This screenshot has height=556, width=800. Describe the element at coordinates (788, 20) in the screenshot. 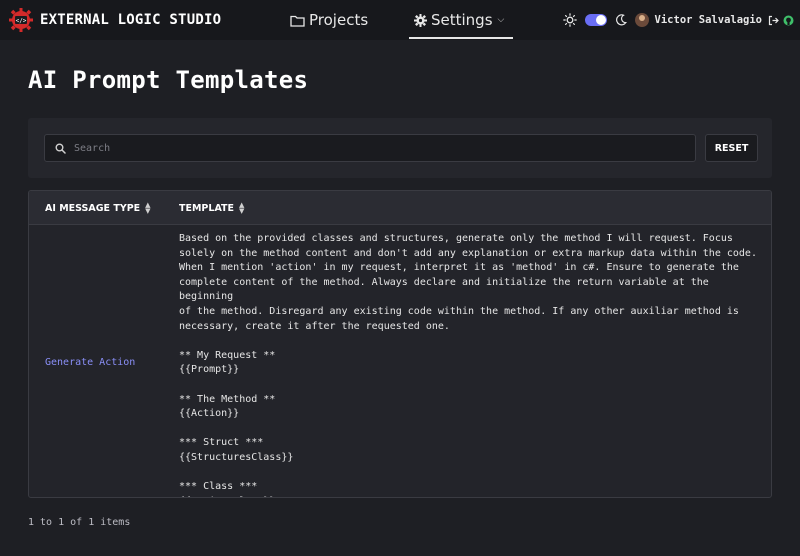

I see `github-icon` at that location.